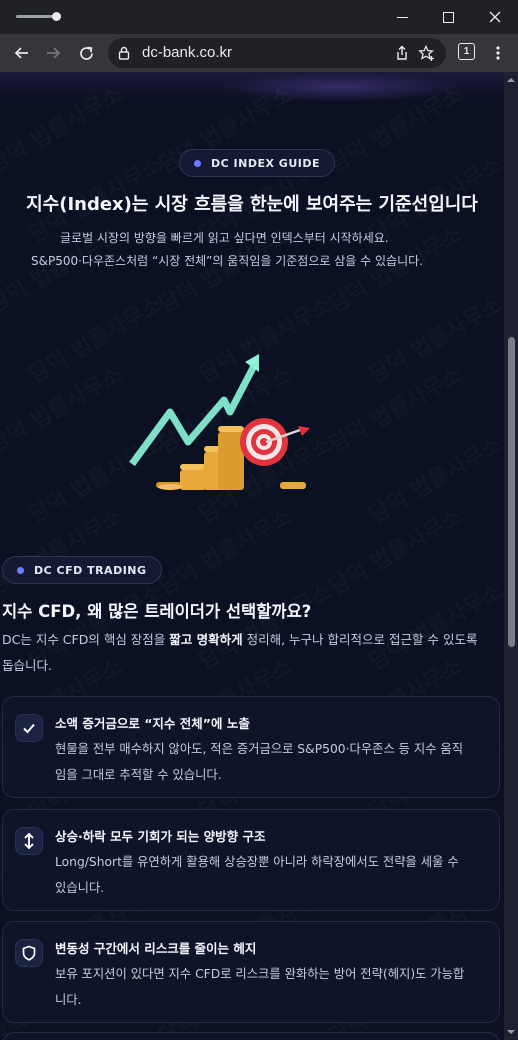 This screenshot has width=518, height=1040. Describe the element at coordinates (29, 841) in the screenshot. I see `up-down-arrows-icon` at that location.